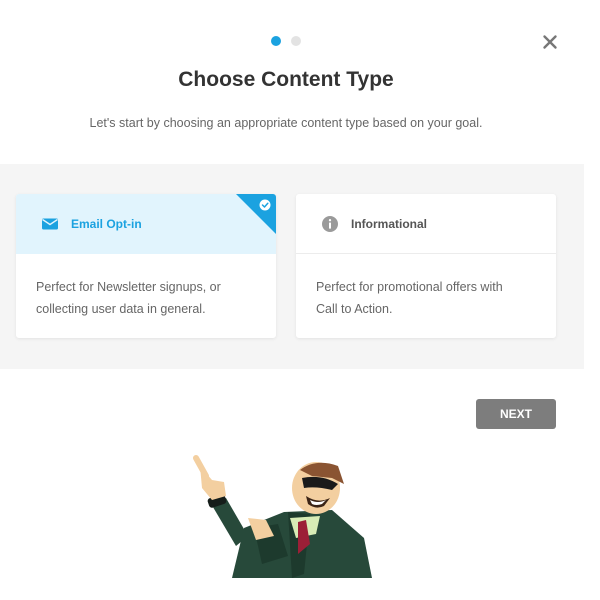  Describe the element at coordinates (354, 309) in the screenshot. I see `option-description-line: Call to Action.` at that location.